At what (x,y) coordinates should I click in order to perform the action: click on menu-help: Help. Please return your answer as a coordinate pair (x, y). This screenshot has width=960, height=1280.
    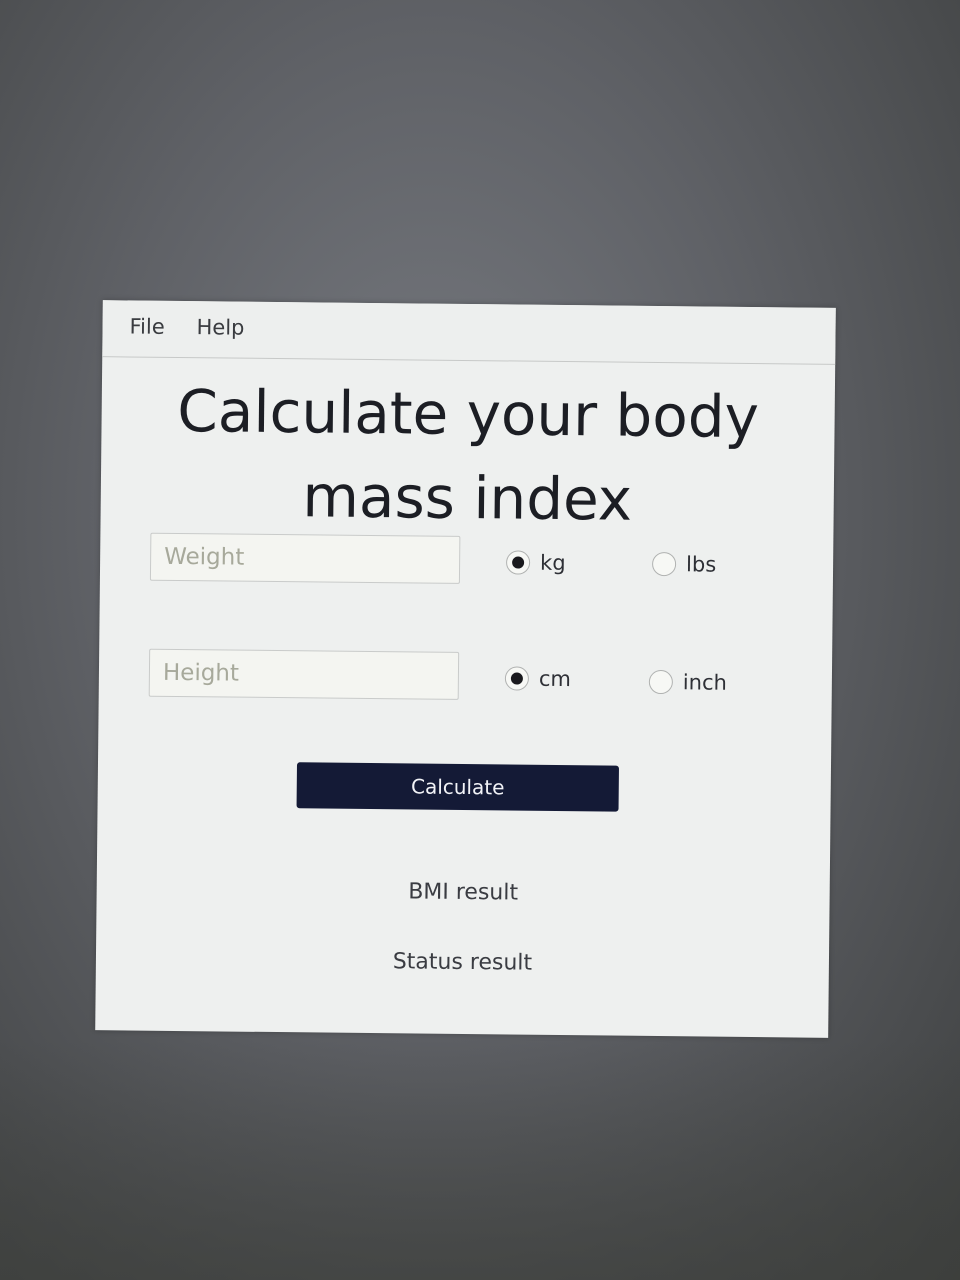
    Looking at the image, I should click on (220, 327).